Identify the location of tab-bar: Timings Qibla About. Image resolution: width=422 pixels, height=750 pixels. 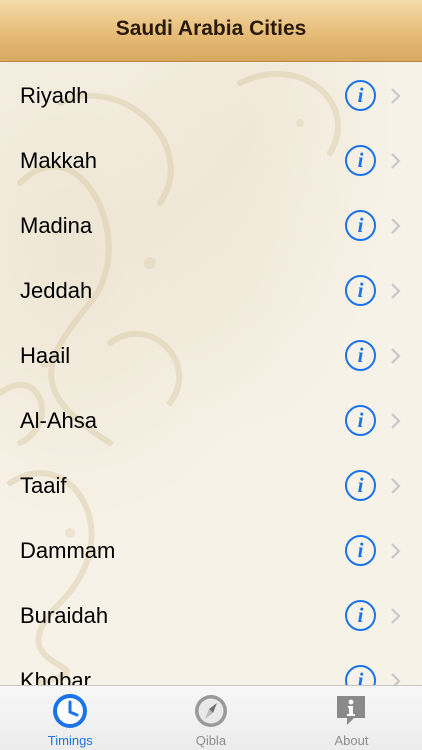
(211, 717).